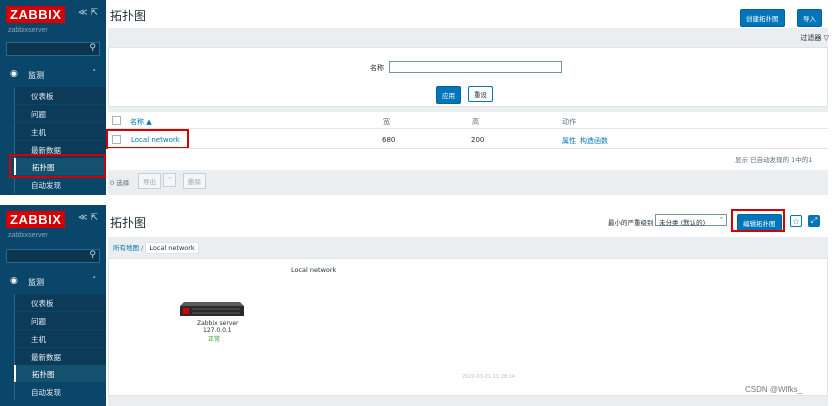 The image size is (839, 406). I want to click on fullscreen-icon: ⤢, so click(814, 221).